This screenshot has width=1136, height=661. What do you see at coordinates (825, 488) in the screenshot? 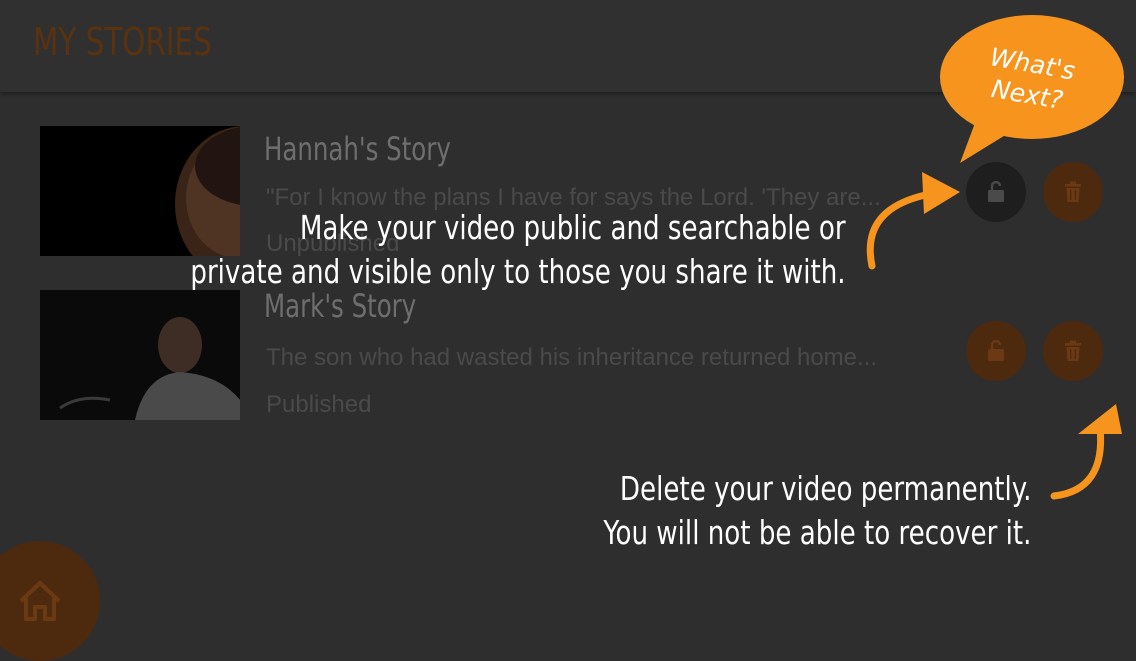
I see `delete-hint-line-1: Delete your video permanently.` at bounding box center [825, 488].